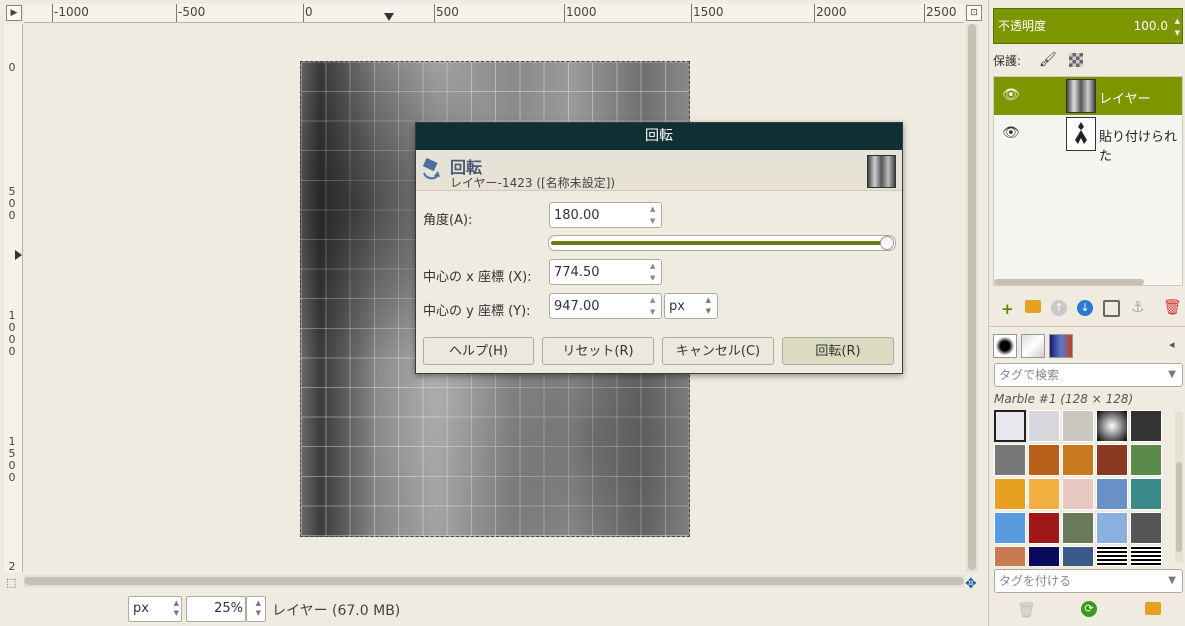  I want to click on unit-selector: px ▲ ▼, so click(155, 609).